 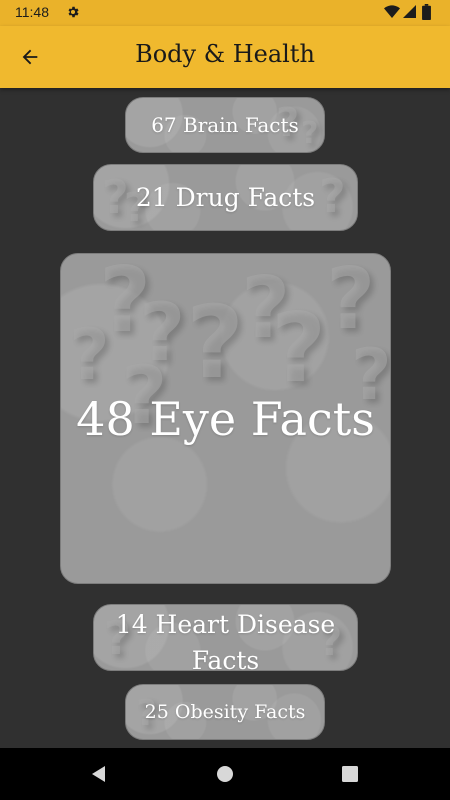 I want to click on nav-home-icon, so click(x=225, y=774).